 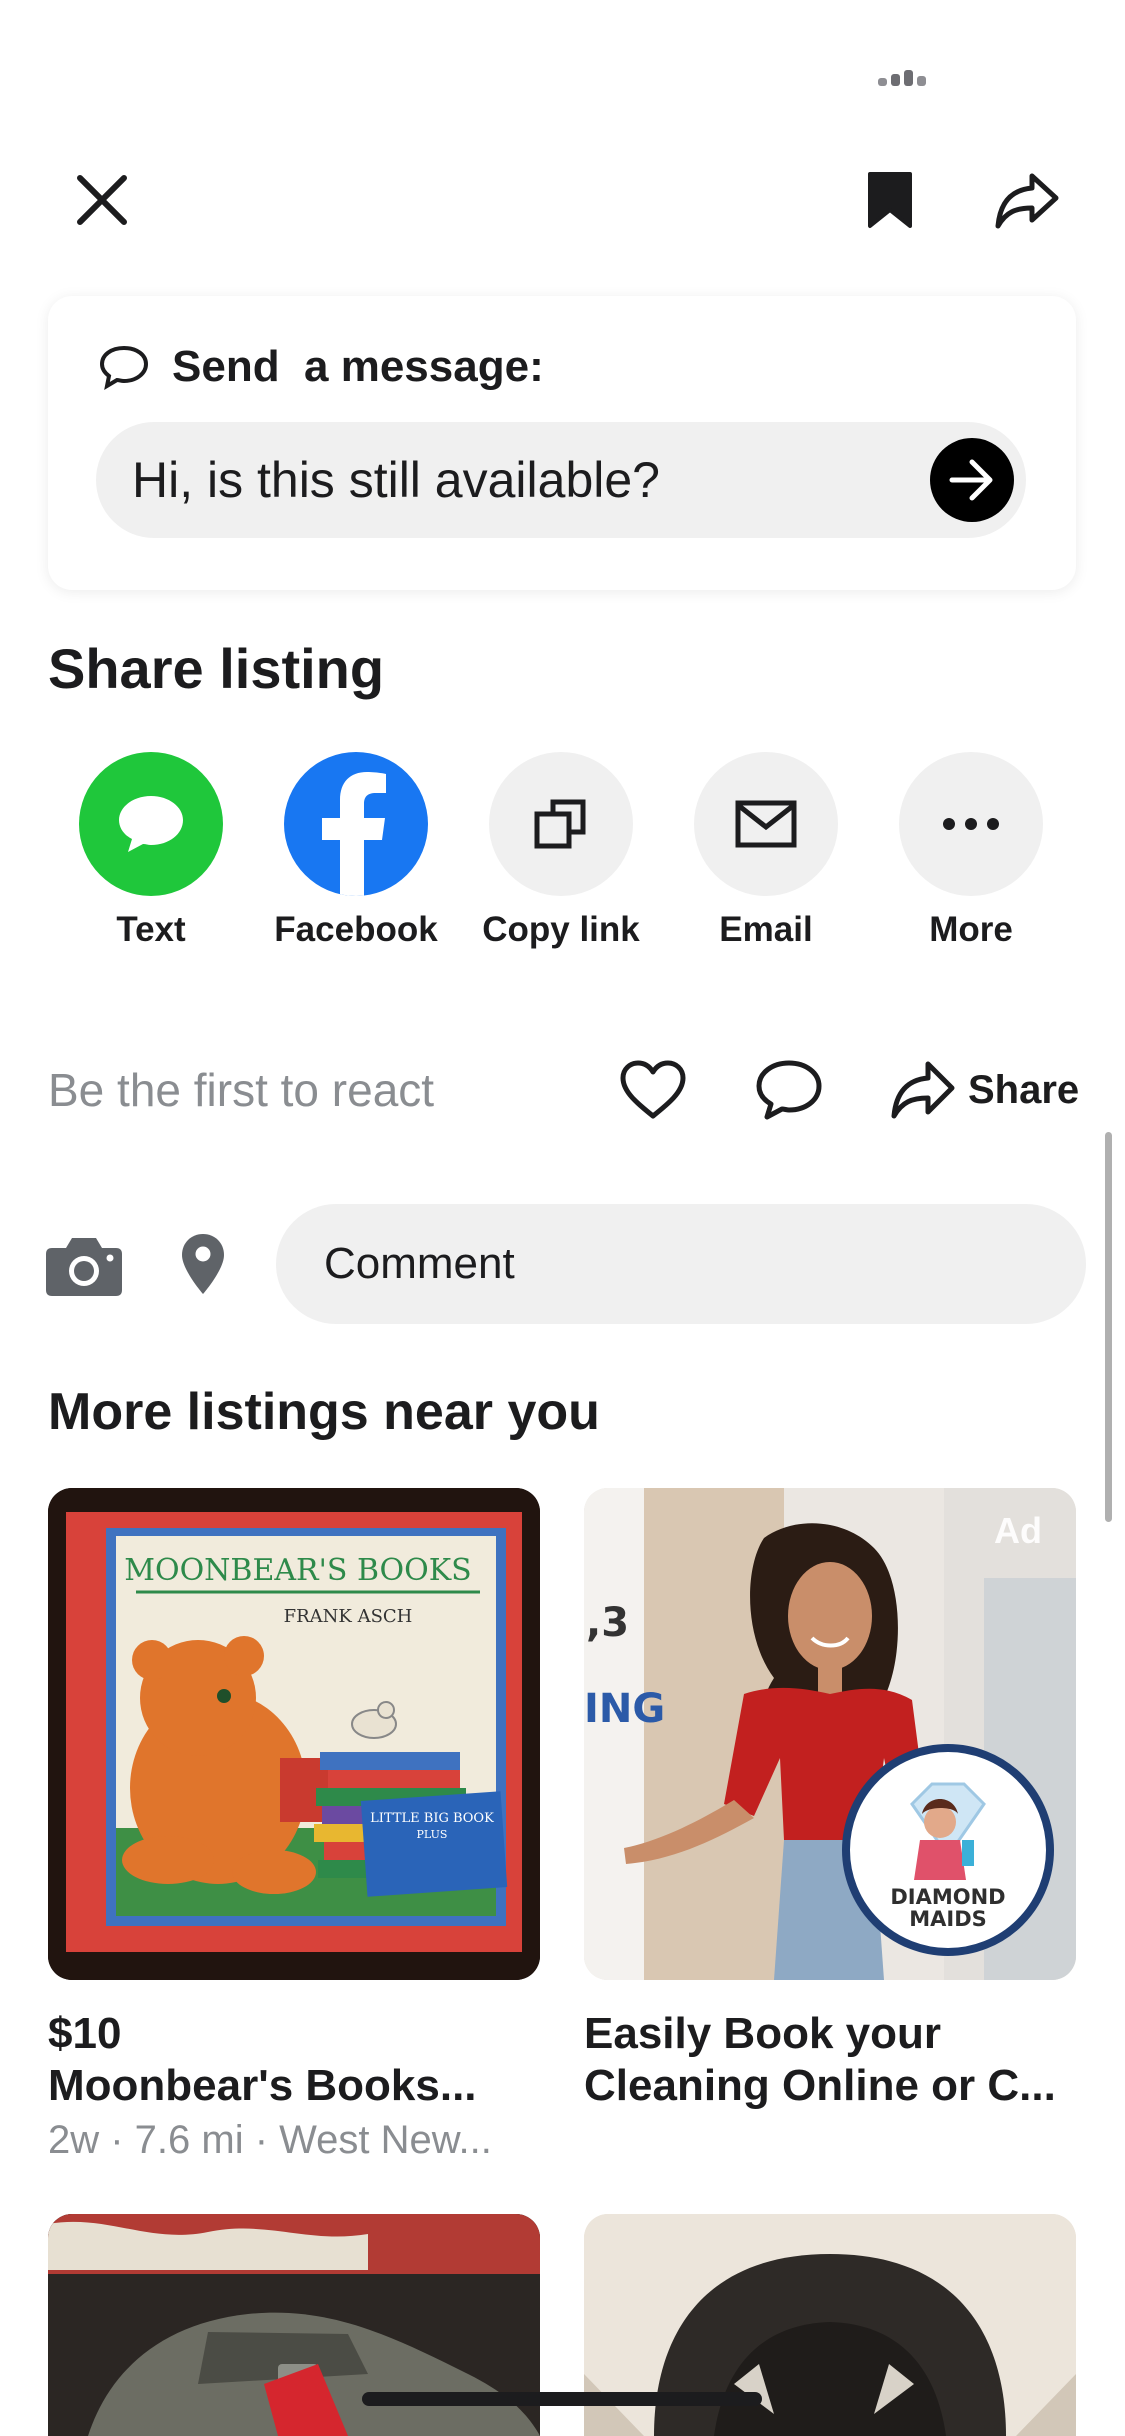 I want to click on share-option-copy-link: Copy link, so click(x=561, y=851).